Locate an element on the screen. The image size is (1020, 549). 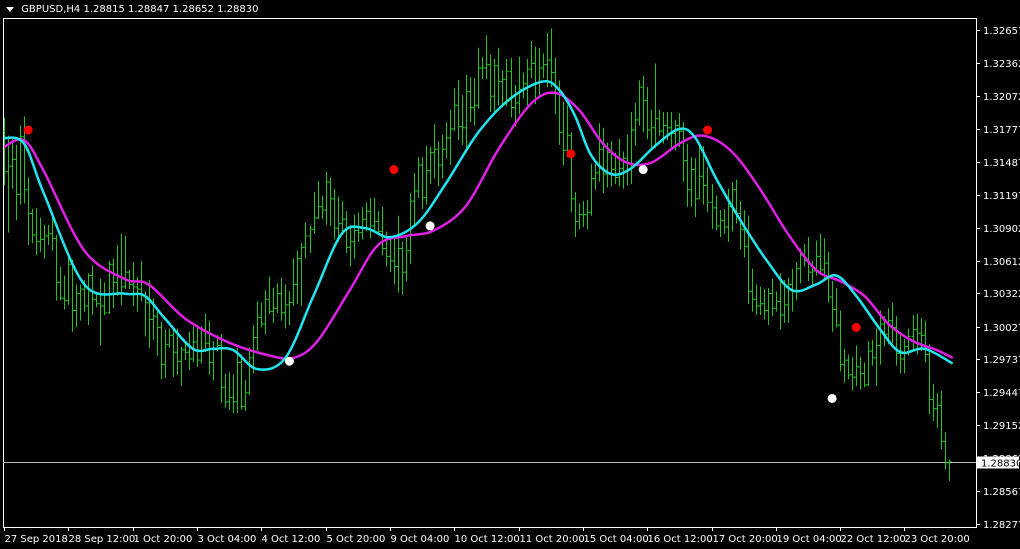
time-tick: 10 Oct 12:00 is located at coordinates (487, 536).